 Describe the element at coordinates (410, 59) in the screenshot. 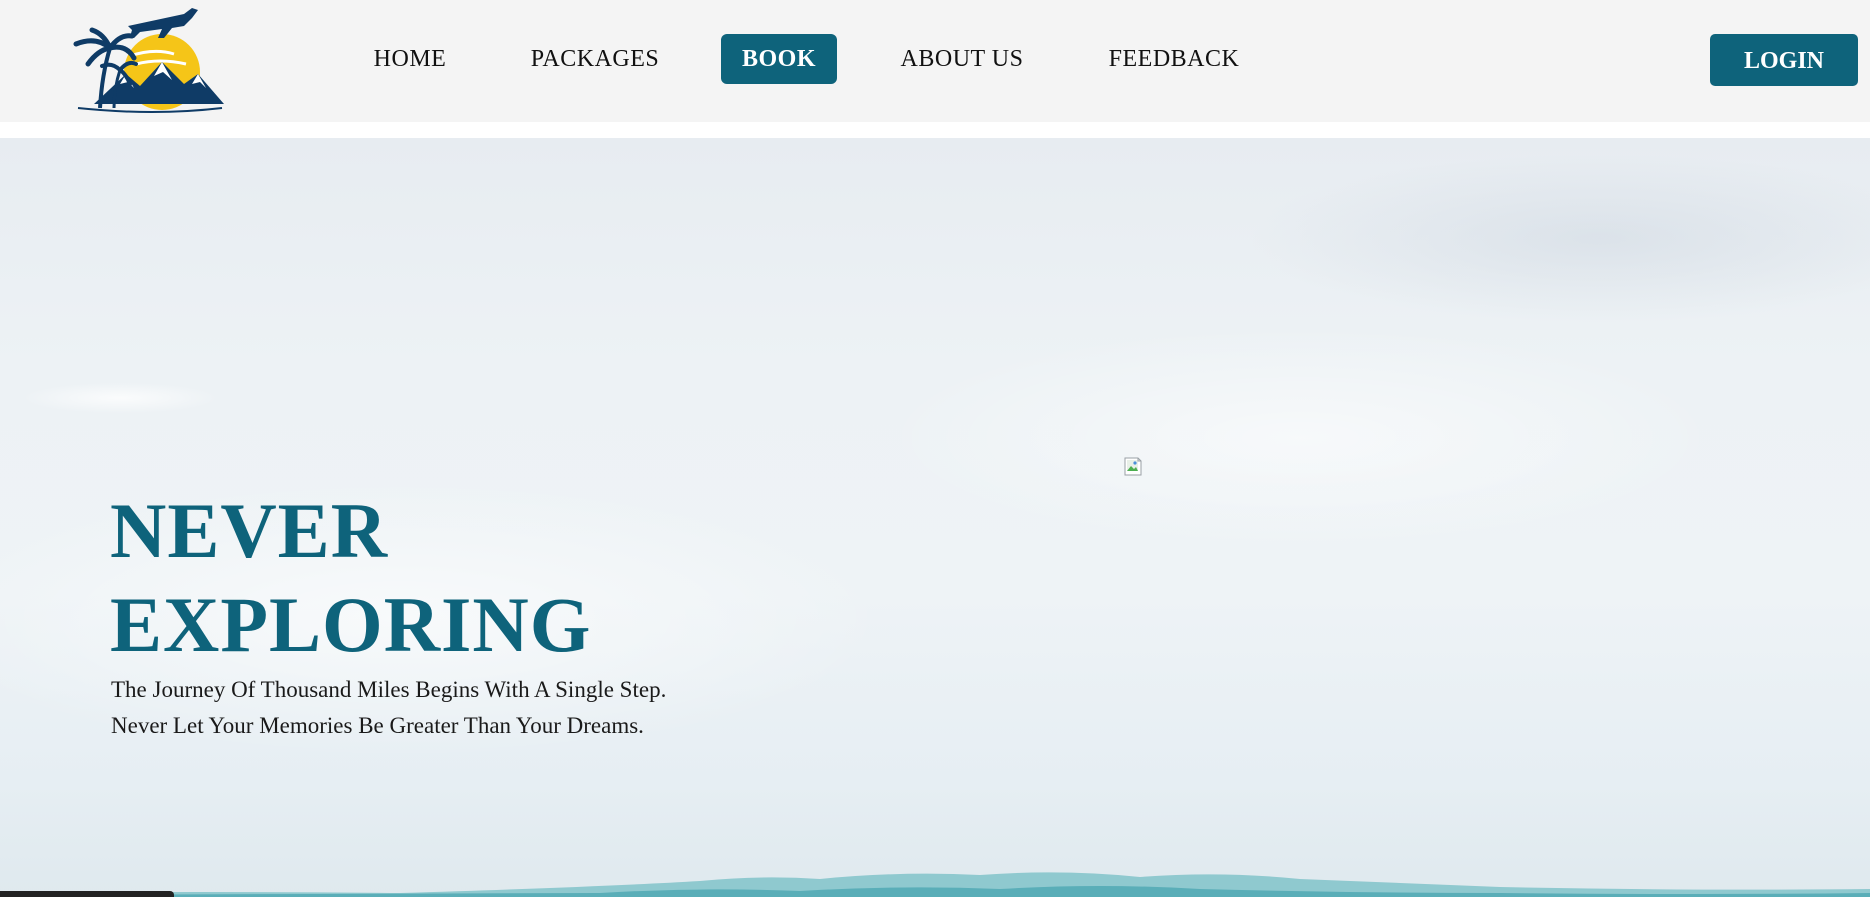

I see `nav-home: HOME` at that location.